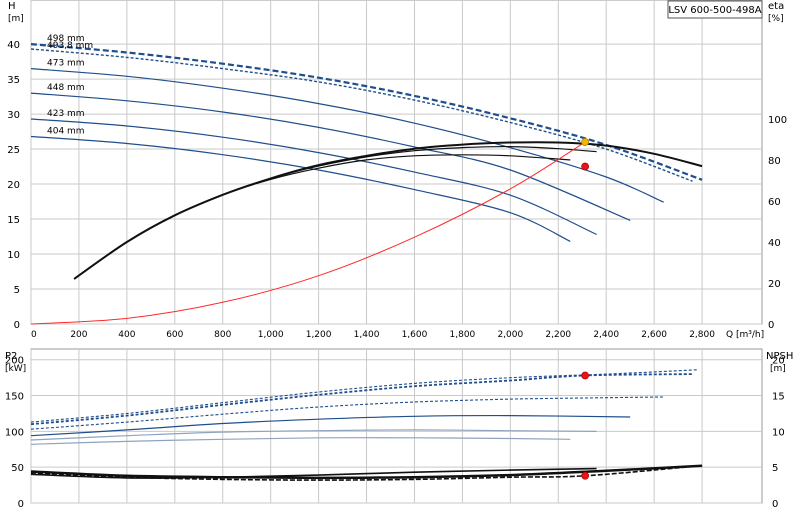  What do you see at coordinates (17, 468) in the screenshot?
I see `power-tick-label: 50` at bounding box center [17, 468].